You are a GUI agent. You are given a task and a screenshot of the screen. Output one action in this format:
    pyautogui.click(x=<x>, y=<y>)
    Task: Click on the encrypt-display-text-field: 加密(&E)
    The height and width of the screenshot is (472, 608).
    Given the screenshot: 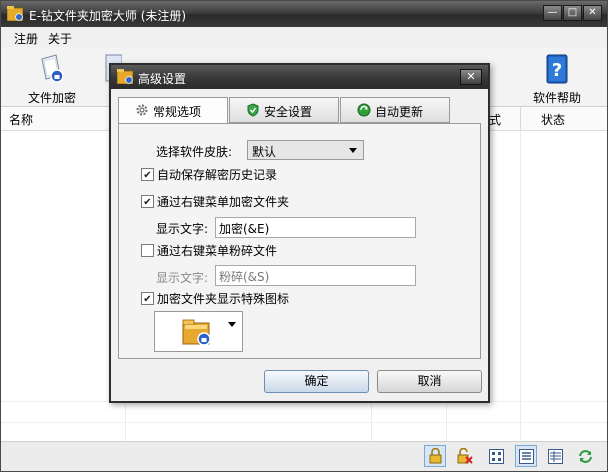 What is the action you would take?
    pyautogui.click(x=315, y=227)
    